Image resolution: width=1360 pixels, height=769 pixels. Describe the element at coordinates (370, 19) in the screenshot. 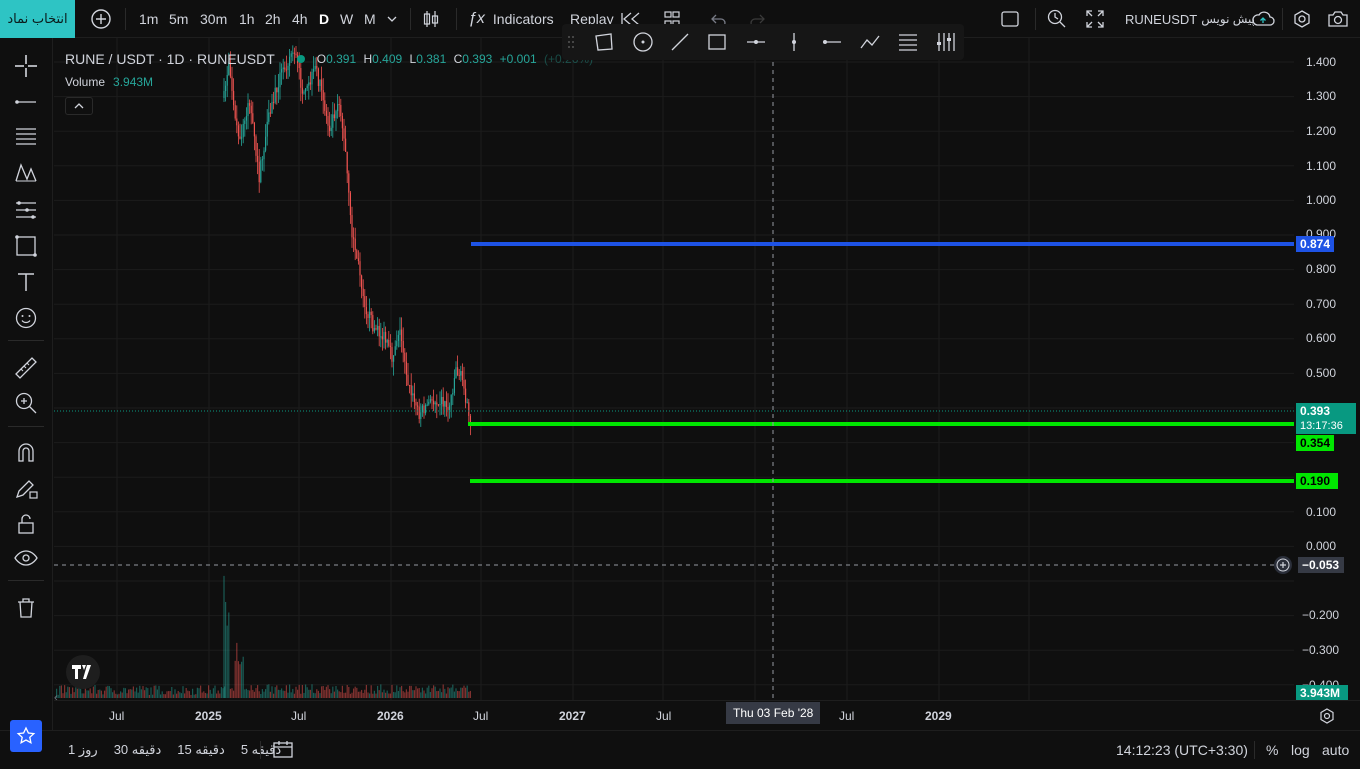

I see `interval-m: M` at that location.